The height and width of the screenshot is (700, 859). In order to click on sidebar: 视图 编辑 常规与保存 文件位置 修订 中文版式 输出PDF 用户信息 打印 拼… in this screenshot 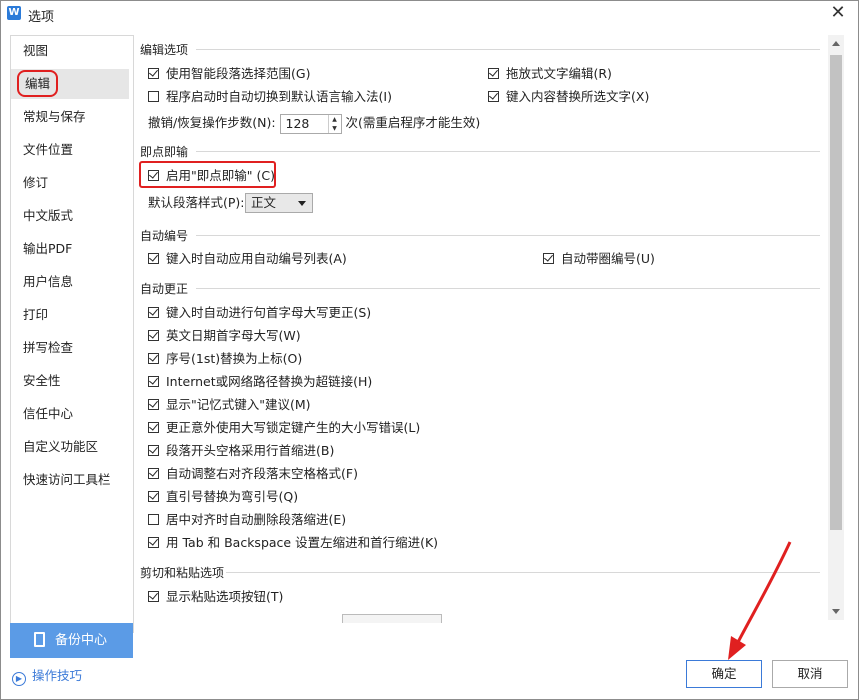, I will do `click(72, 334)`.